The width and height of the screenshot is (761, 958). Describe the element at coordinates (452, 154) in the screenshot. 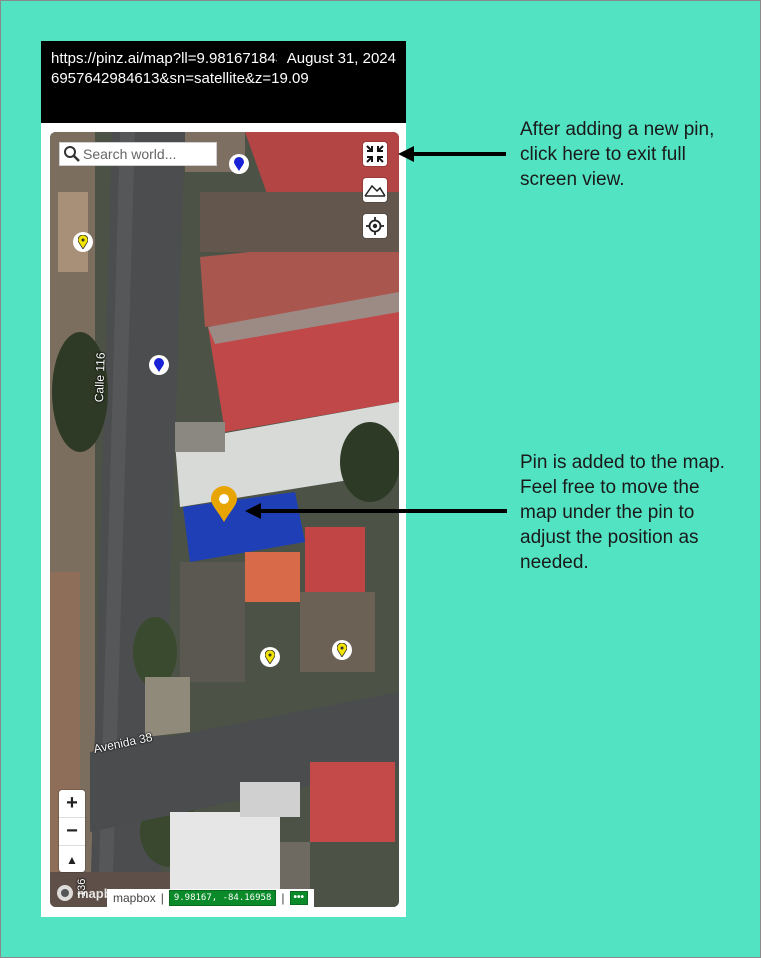

I see `arrow-exit-fullscreen` at that location.